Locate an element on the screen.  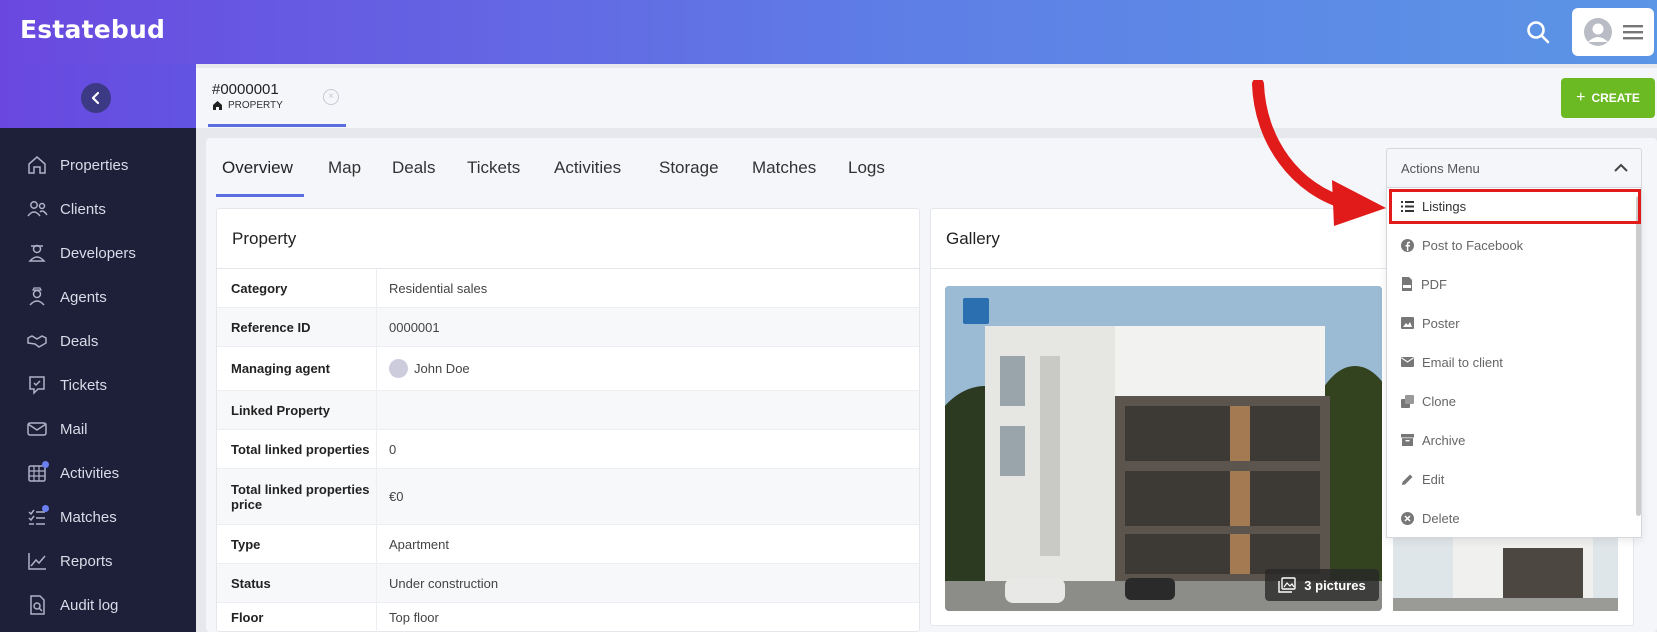
gallery-main-image is located at coordinates (1163, 448).